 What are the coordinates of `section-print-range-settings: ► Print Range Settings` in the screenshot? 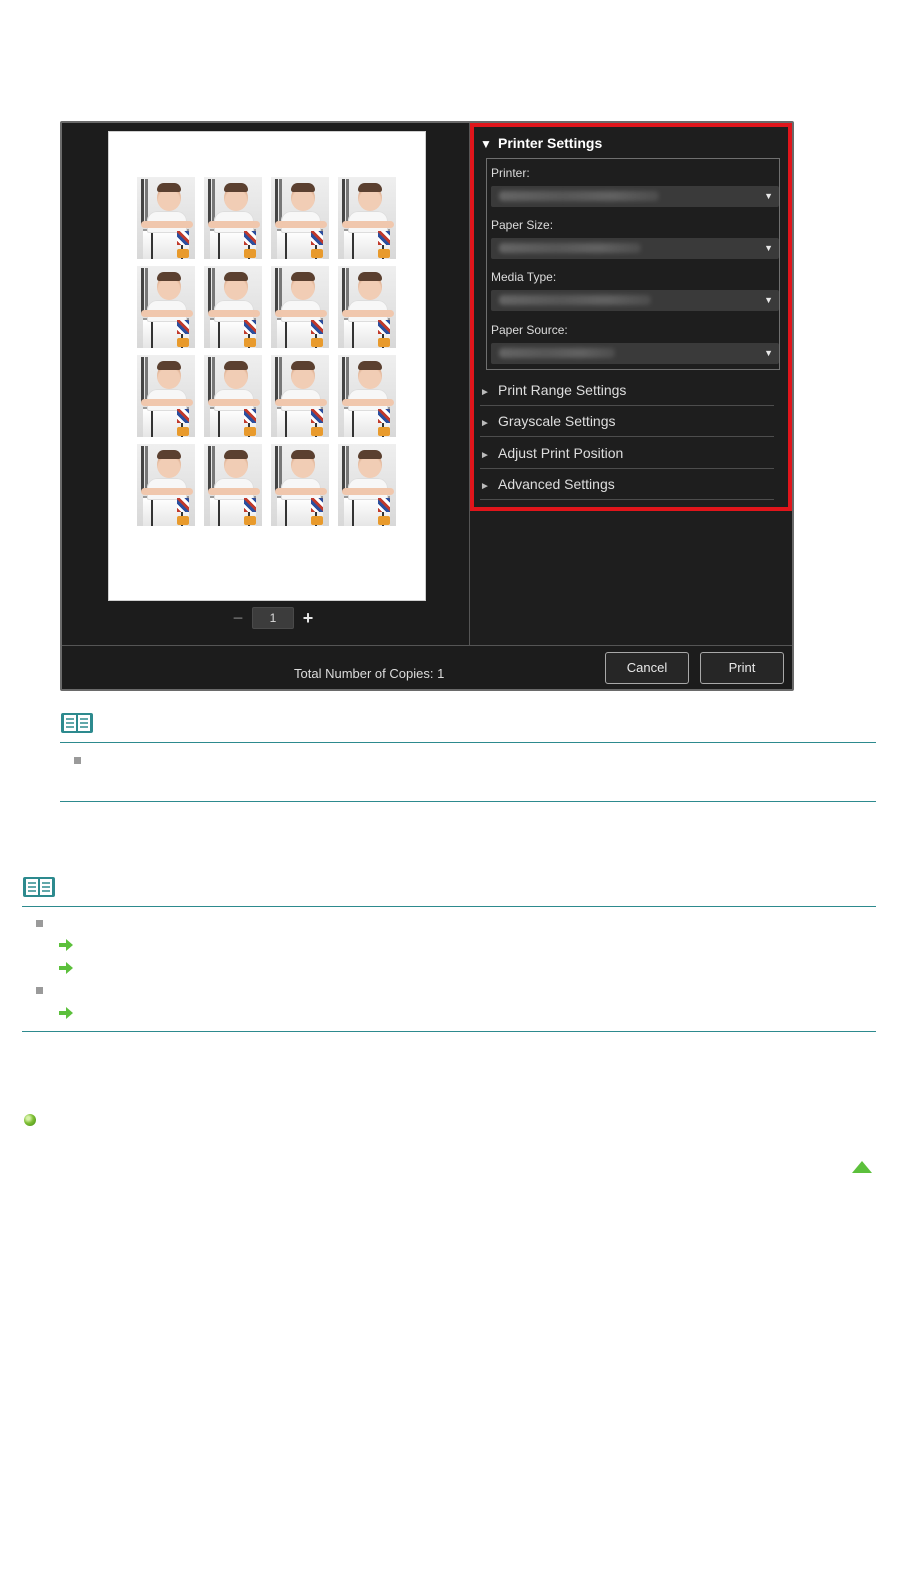 It's located at (626, 390).